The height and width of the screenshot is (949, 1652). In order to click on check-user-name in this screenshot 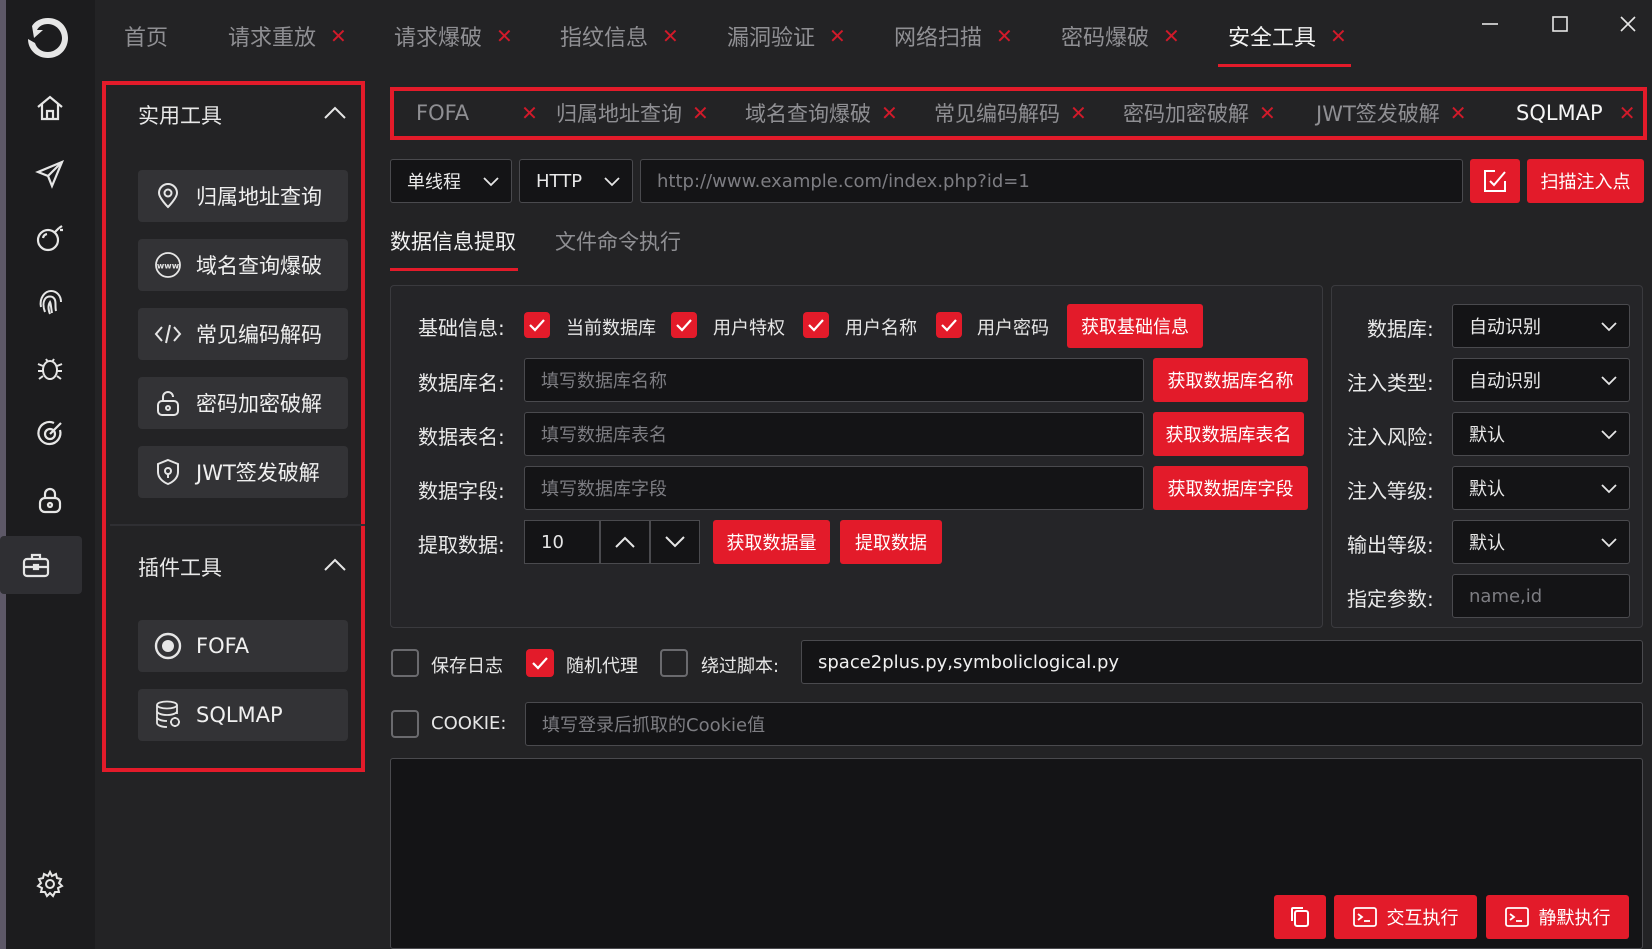, I will do `click(816, 325)`.